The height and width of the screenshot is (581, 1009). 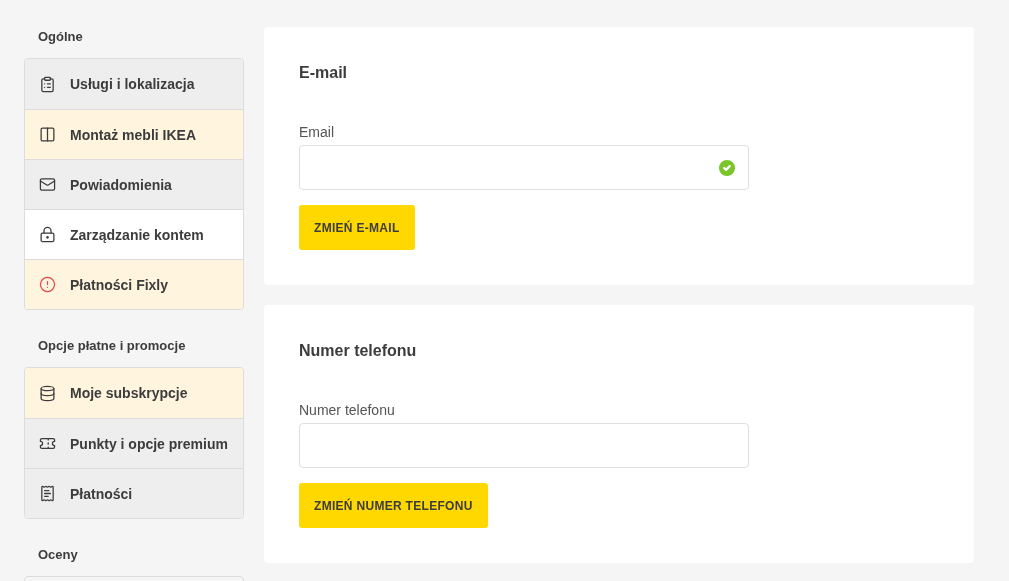 I want to click on item-label: Montaż mebli IKEA, so click(x=133, y=134).